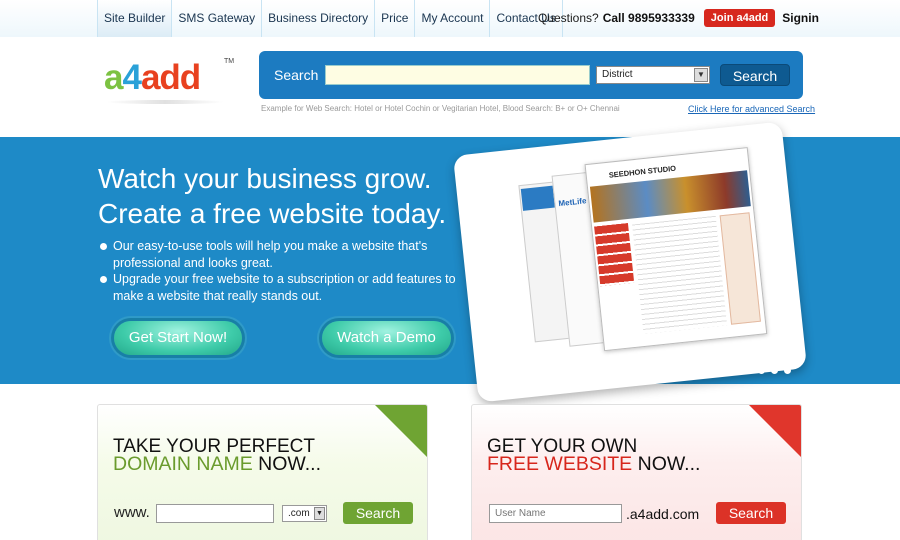 This screenshot has width=900, height=540. What do you see at coordinates (265, 178) in the screenshot?
I see `hero-title-line1: Watch your business grow.` at bounding box center [265, 178].